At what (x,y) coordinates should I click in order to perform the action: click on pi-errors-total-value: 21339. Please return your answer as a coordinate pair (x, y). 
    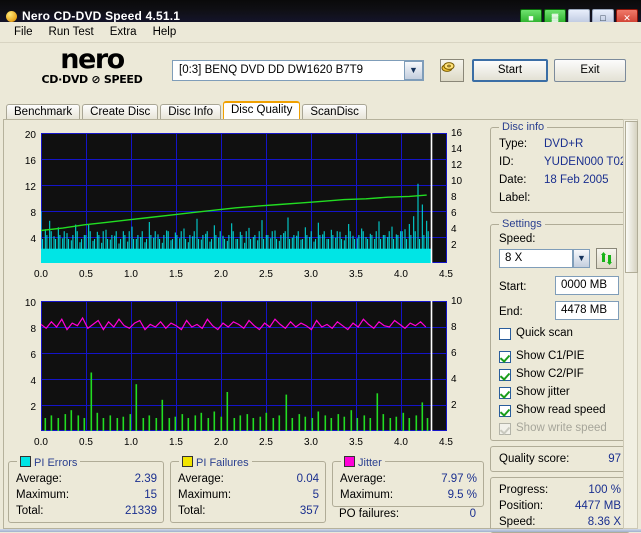
    Looking at the image, I should click on (141, 511).